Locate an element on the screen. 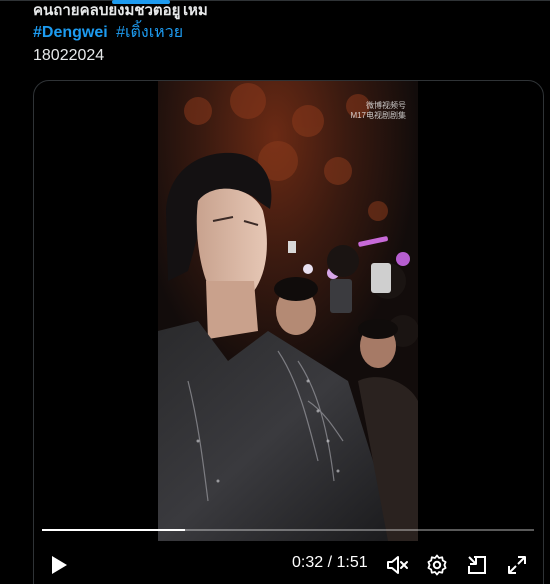 The image size is (550, 584). fullscreen-icon is located at coordinates (517, 565).